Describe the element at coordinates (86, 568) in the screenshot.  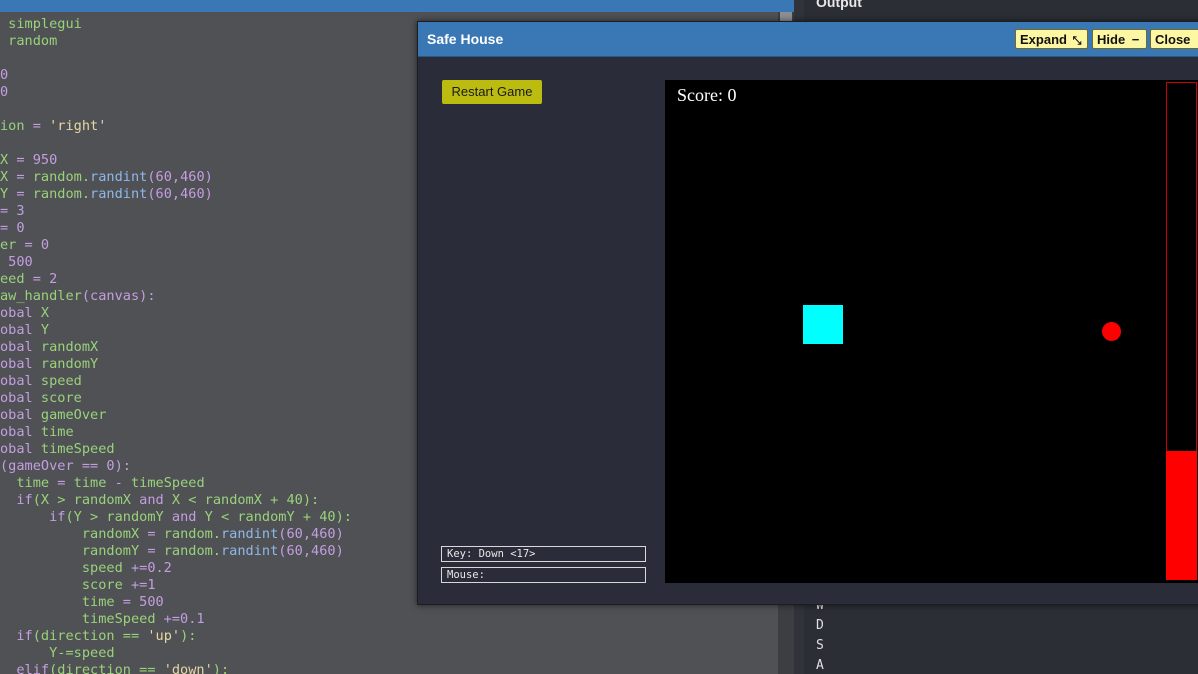
I see `code-line: speed +=0.2` at that location.